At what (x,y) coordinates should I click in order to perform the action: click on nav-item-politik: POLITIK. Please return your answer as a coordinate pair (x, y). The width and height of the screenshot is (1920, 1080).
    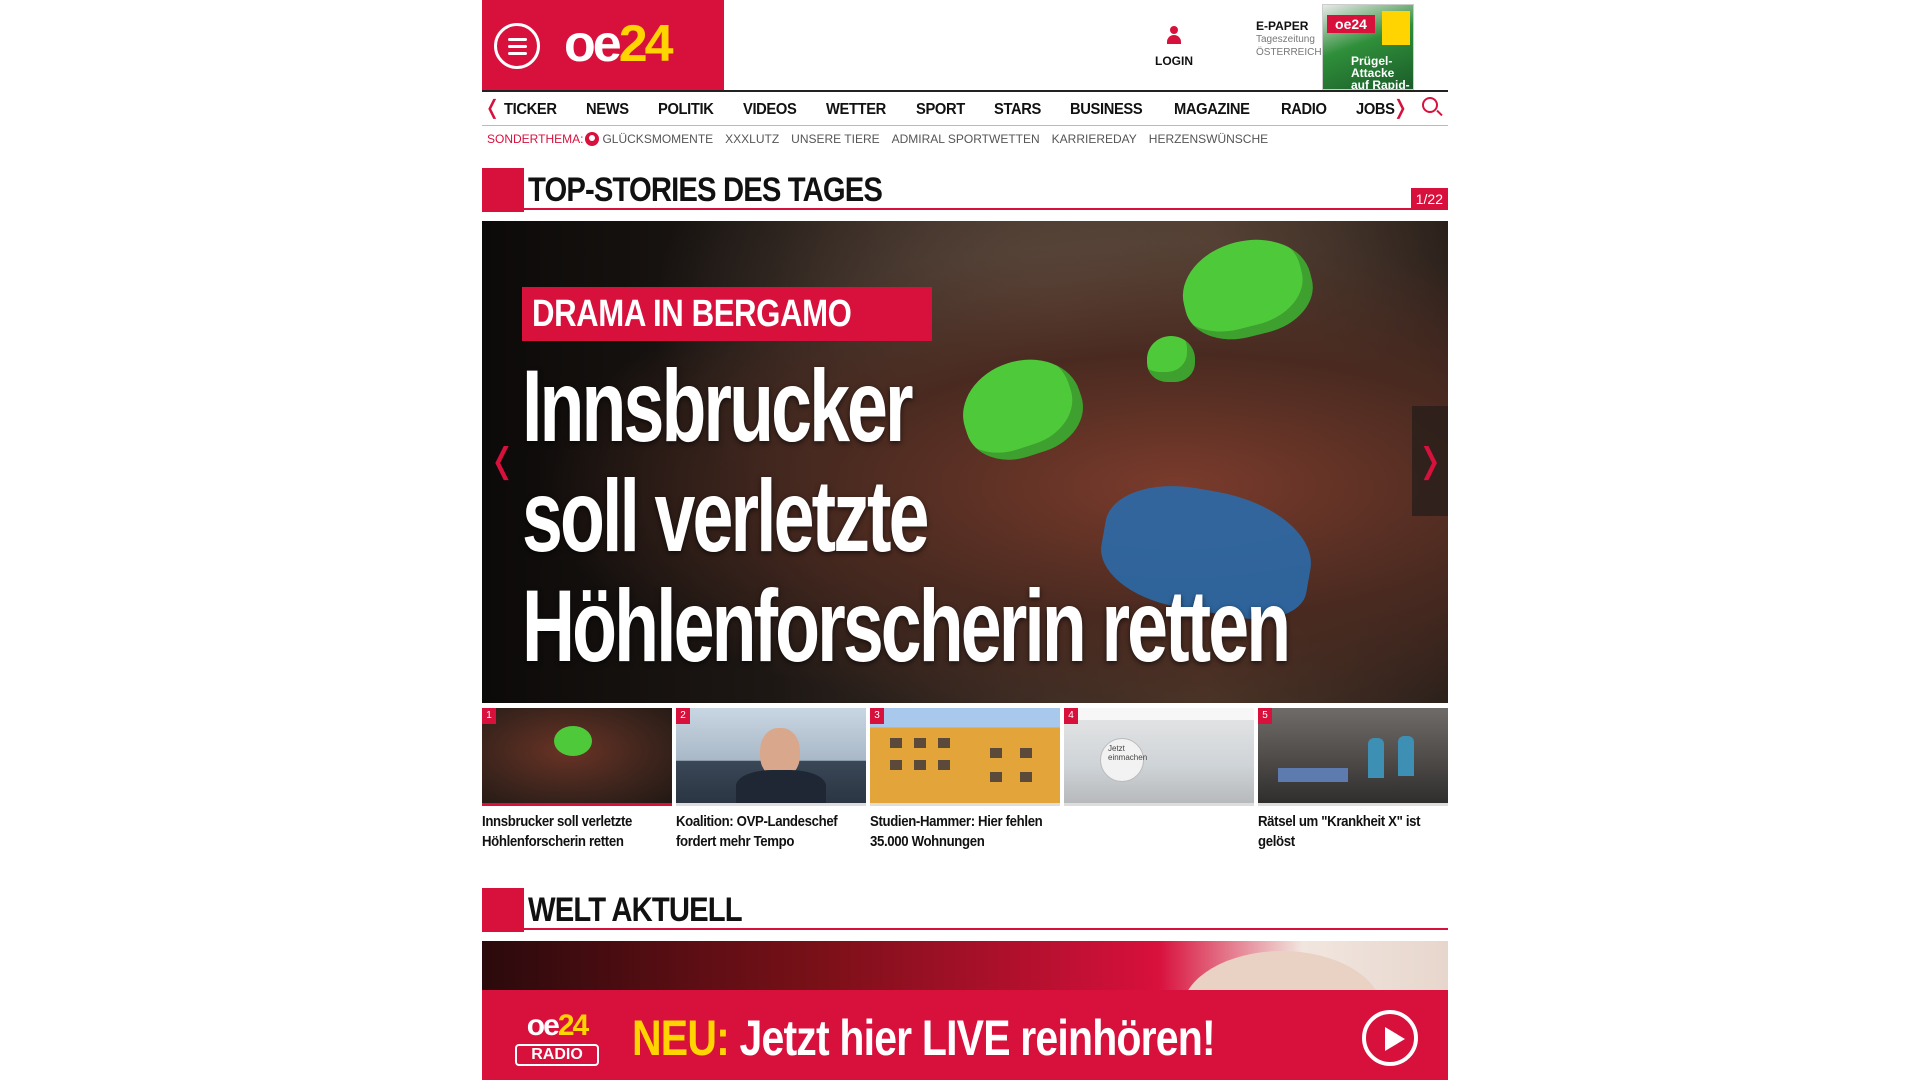
    Looking at the image, I should click on (686, 110).